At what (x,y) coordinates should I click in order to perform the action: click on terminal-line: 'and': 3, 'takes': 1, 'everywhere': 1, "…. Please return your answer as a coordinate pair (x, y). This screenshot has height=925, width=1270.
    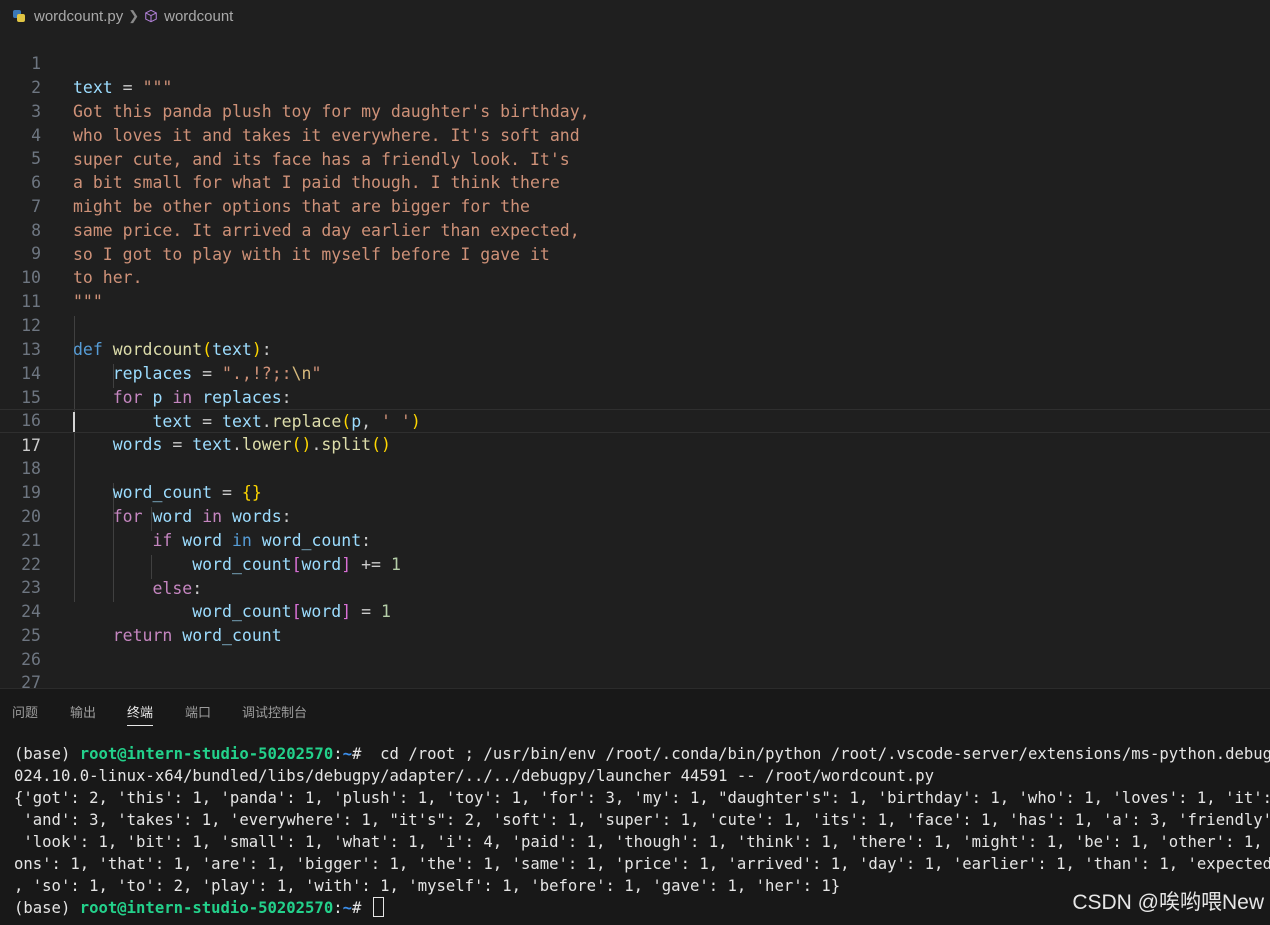
    Looking at the image, I should click on (642, 820).